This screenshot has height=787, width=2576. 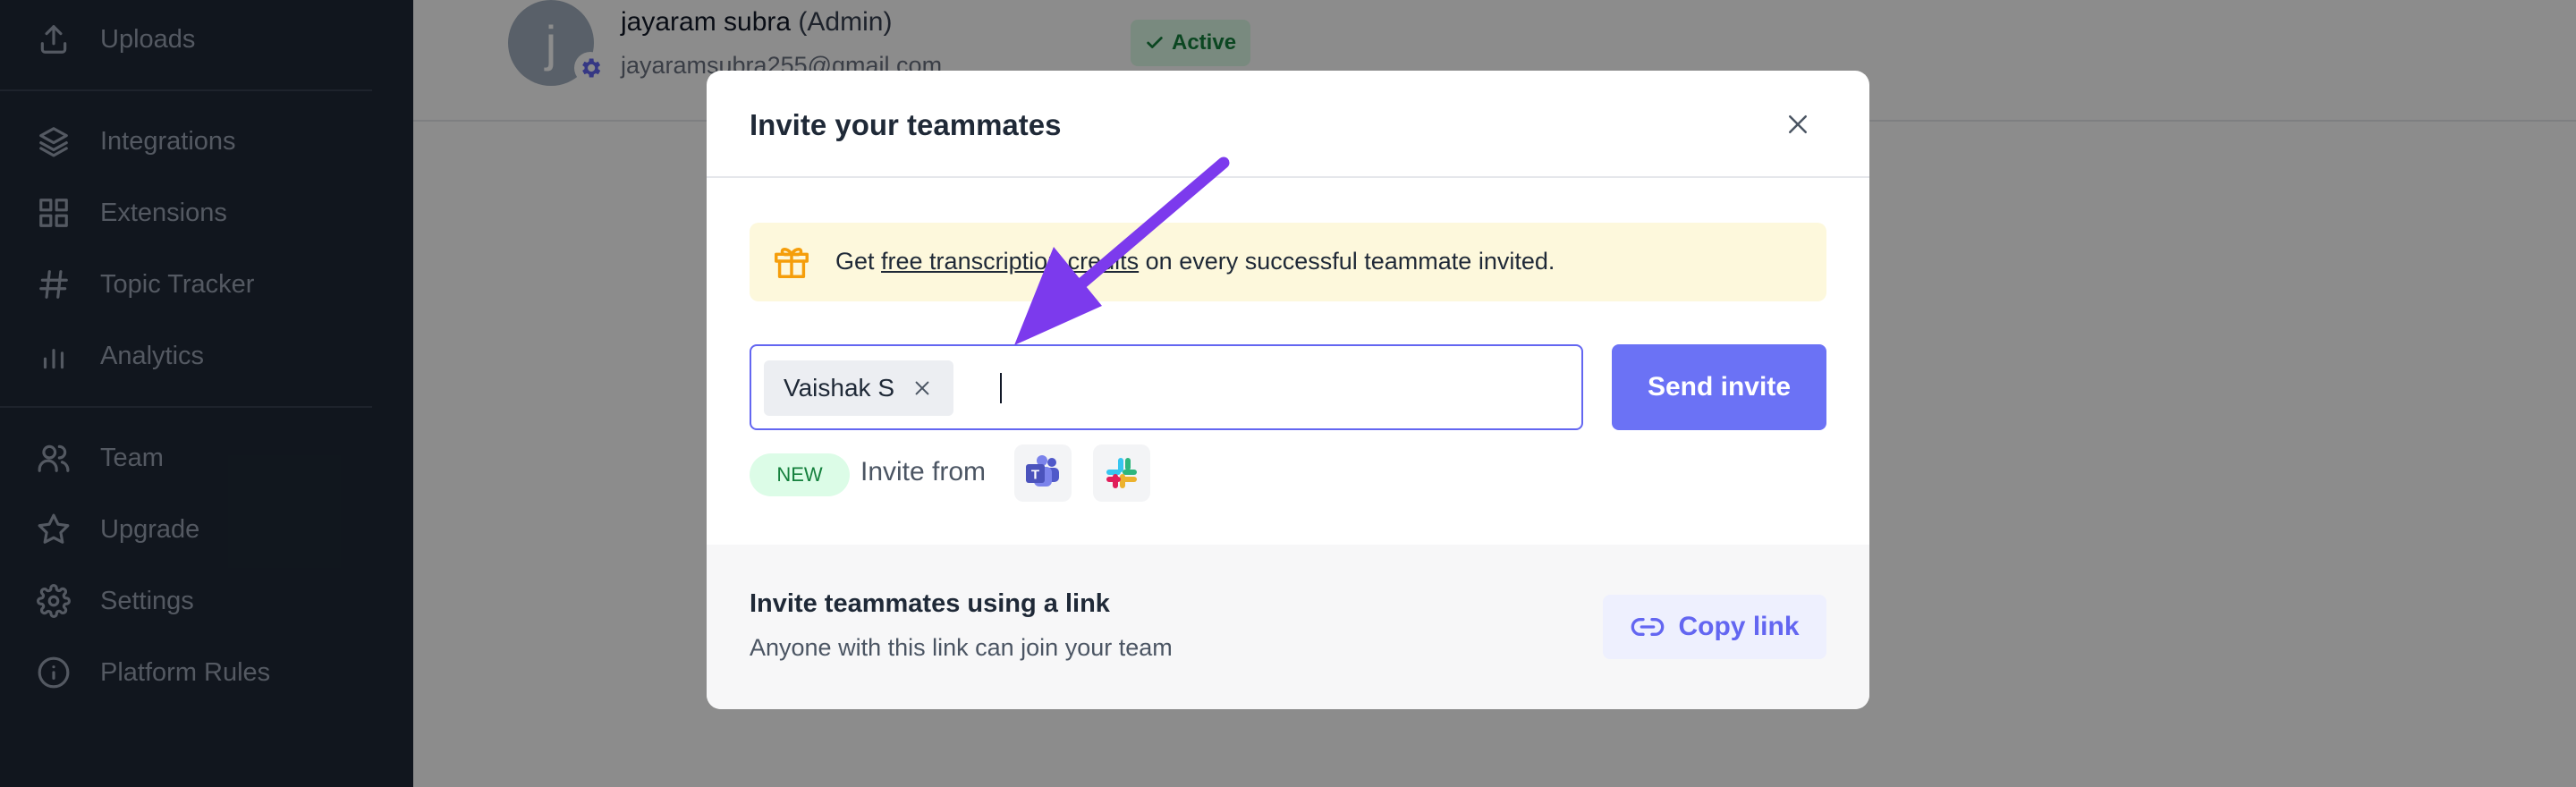 I want to click on remove-invitee-button, so click(x=922, y=388).